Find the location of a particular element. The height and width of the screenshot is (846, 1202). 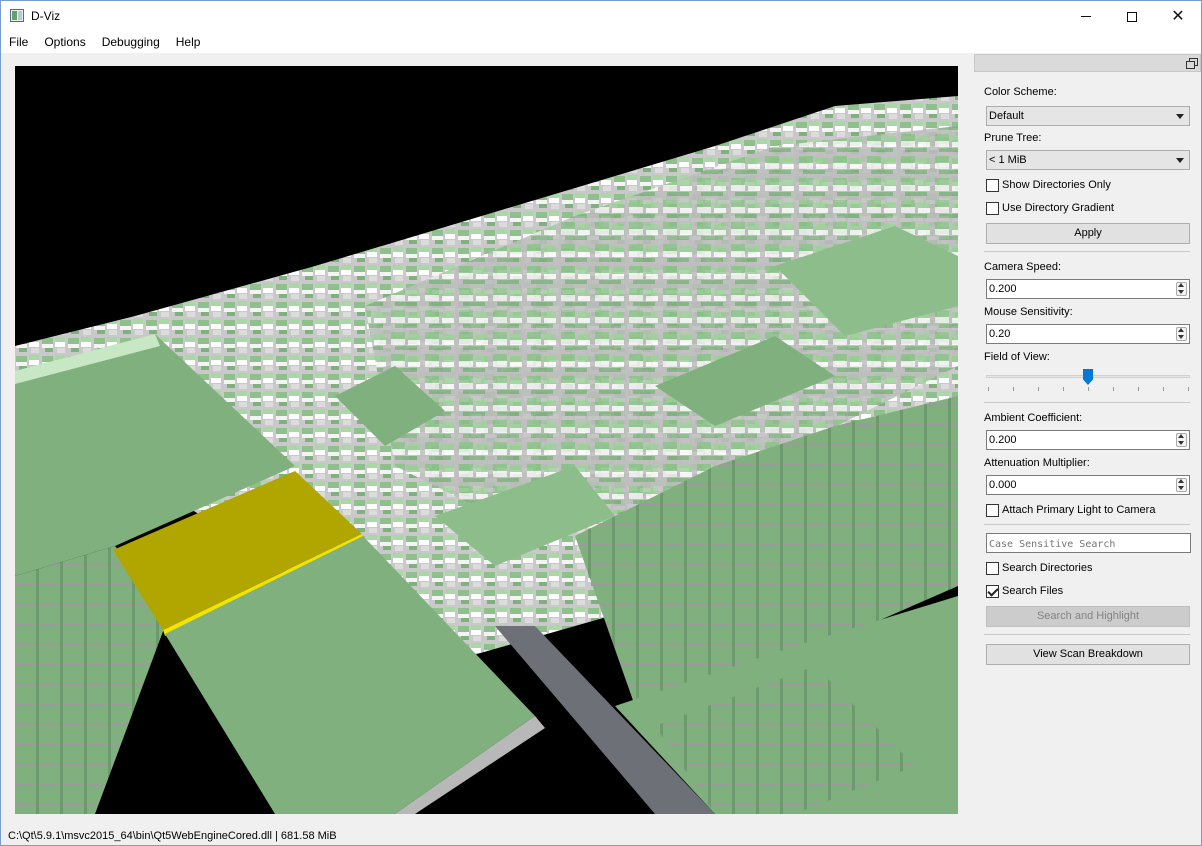

mouse-sensitivity-spinbox: 0.20 is located at coordinates (1088, 334).